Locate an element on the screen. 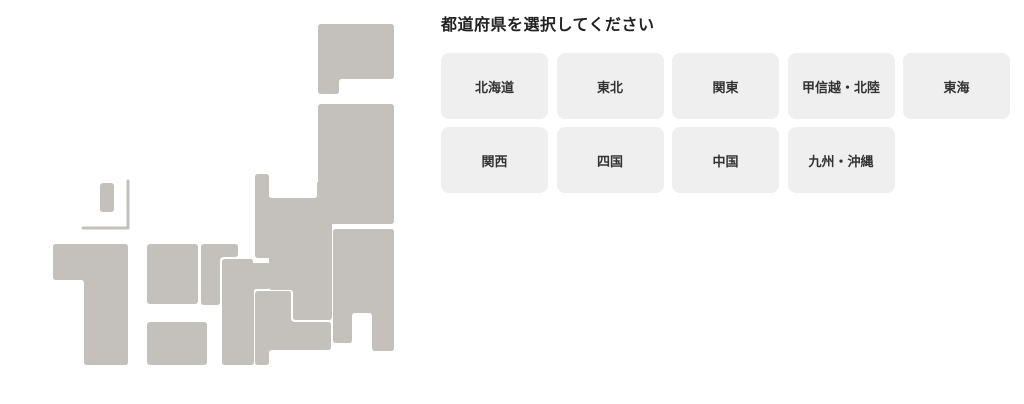 Image resolution: width=1024 pixels, height=404 pixels. region-button-tokai: 東海 is located at coordinates (956, 86).